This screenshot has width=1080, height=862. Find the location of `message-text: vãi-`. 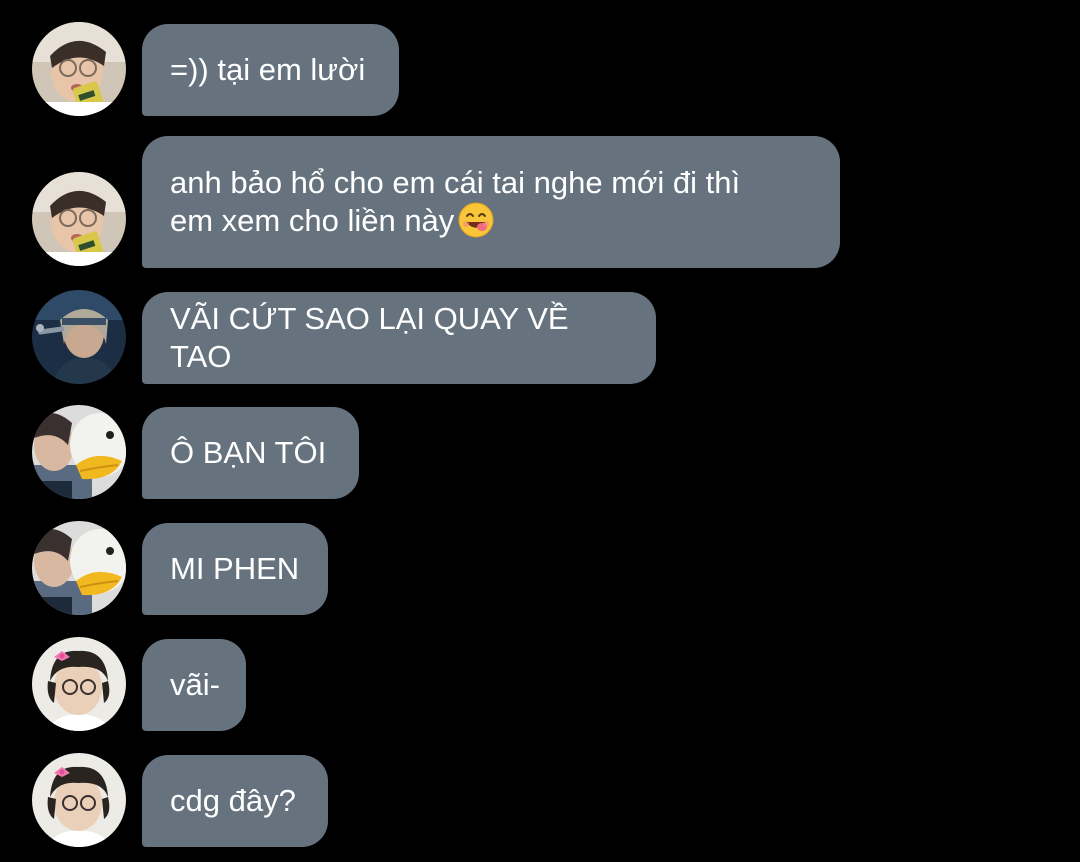

message-text: vãi- is located at coordinates (195, 684).